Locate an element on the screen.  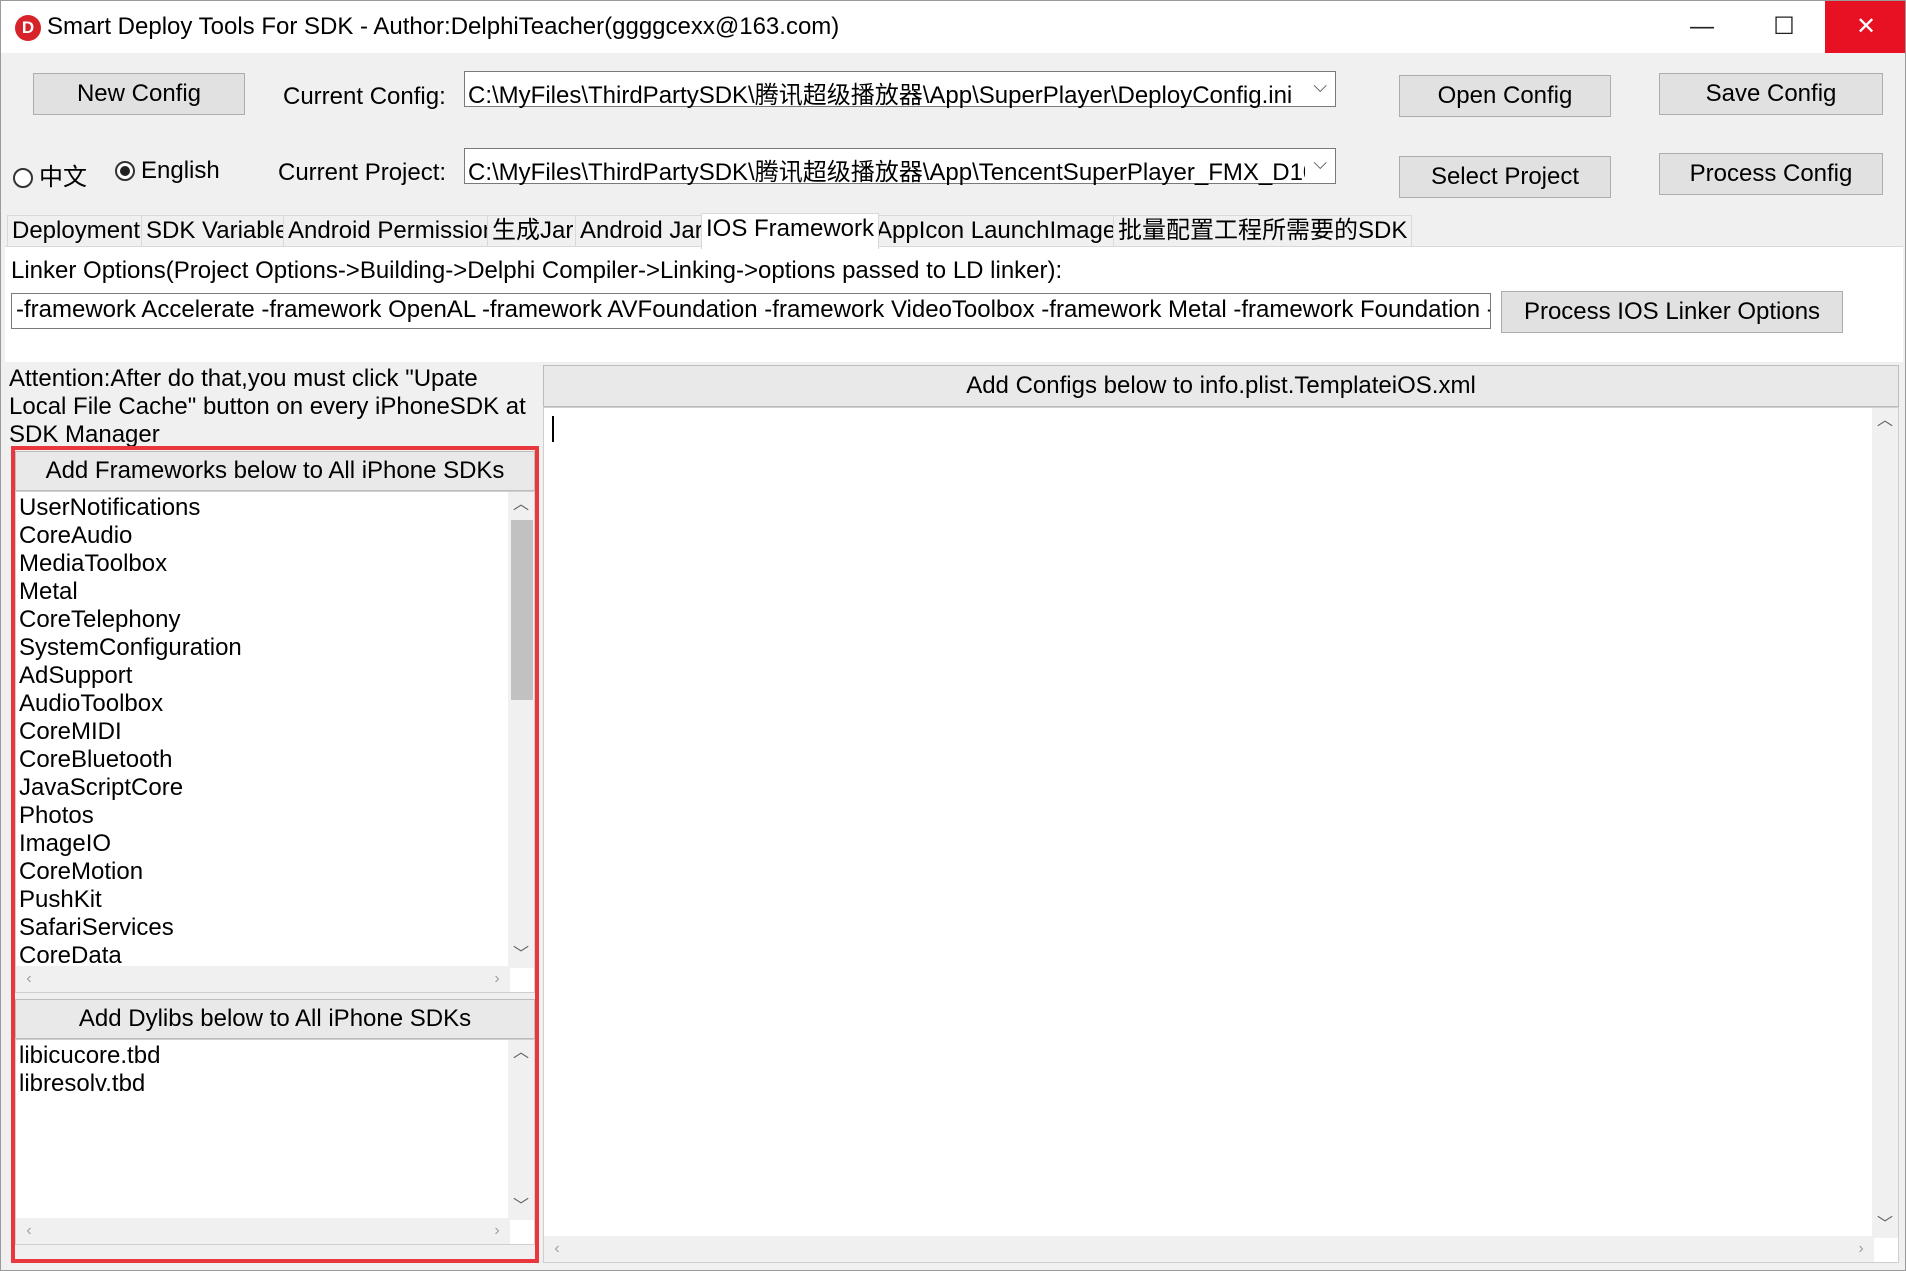
tab-sdk-variable: SDK Variable is located at coordinates (217, 231).